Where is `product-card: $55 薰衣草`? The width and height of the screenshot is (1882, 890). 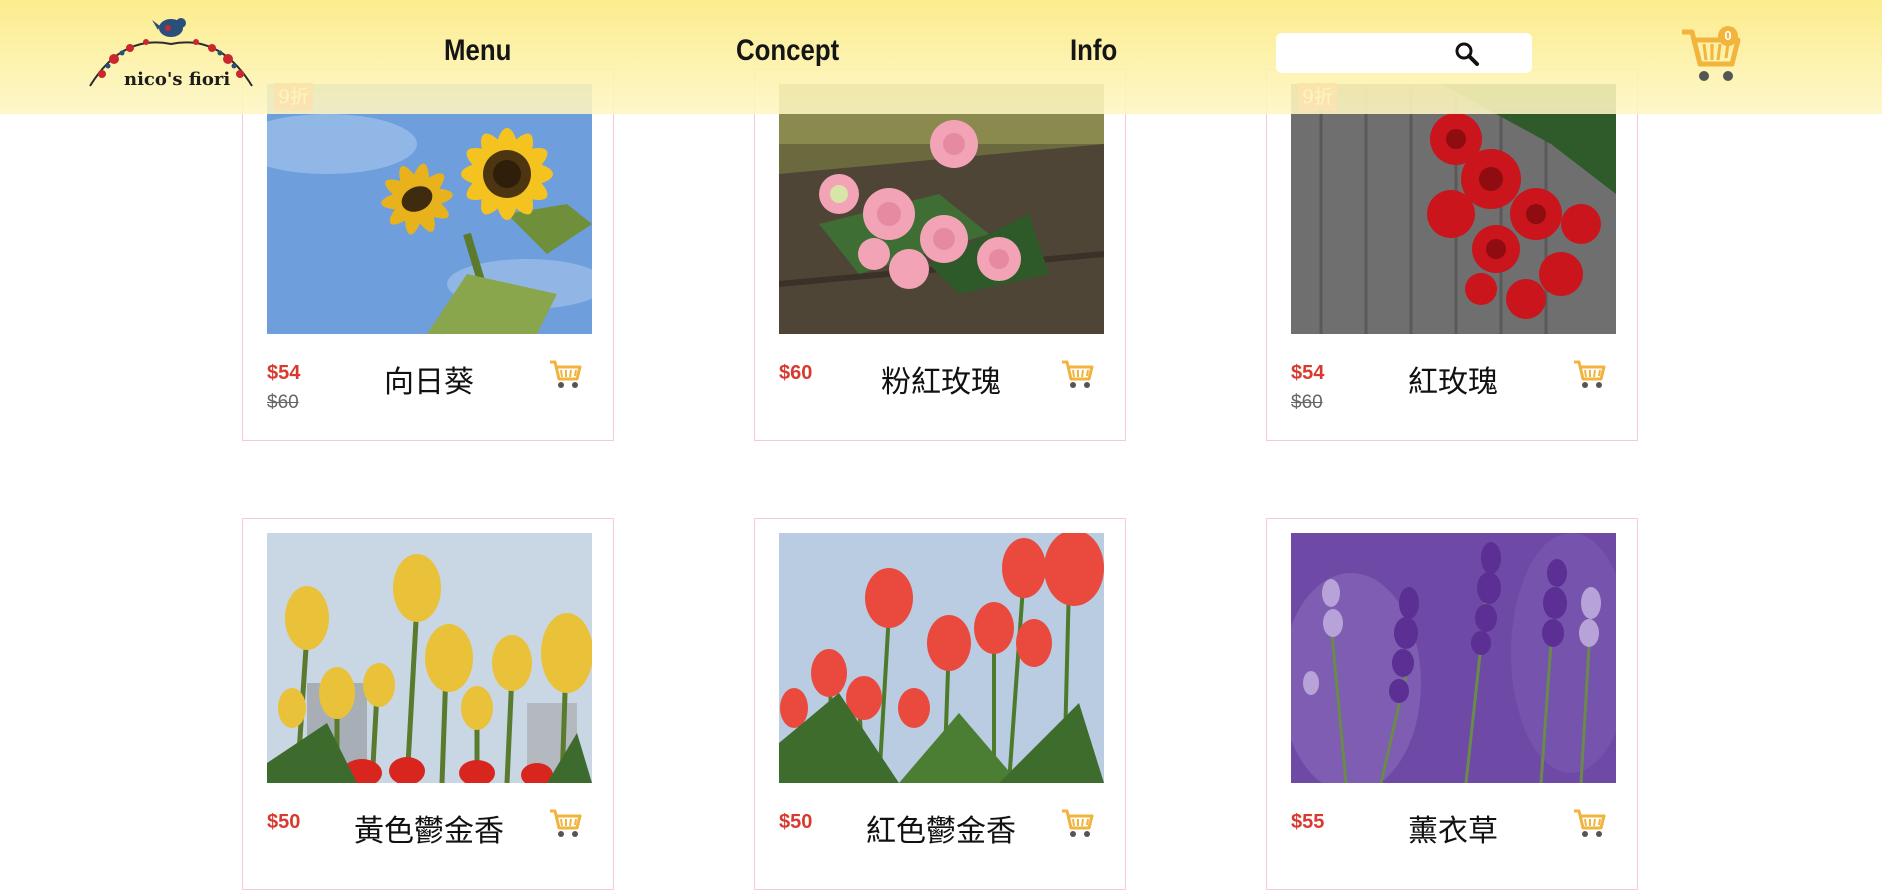
product-card: $55 薰衣草 is located at coordinates (1452, 704).